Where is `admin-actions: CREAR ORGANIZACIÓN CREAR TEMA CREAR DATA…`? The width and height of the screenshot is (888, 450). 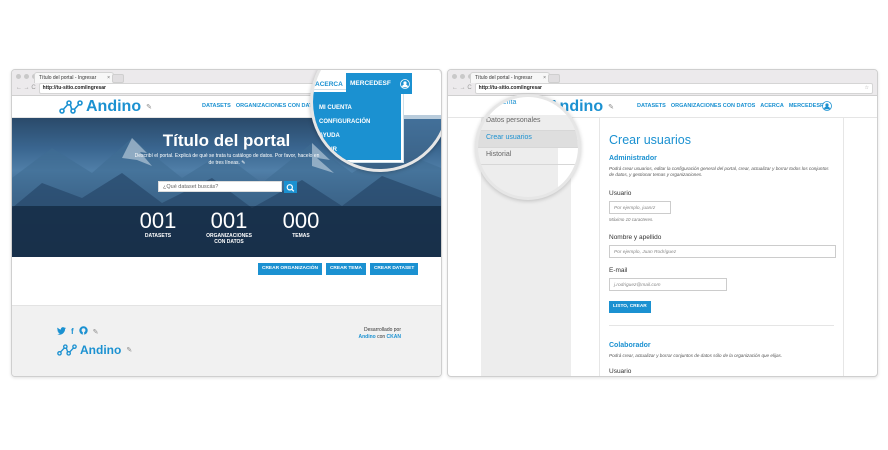
admin-actions: CREAR ORGANIZACIÓN CREAR TEMA CREAR DATA… is located at coordinates (338, 269).